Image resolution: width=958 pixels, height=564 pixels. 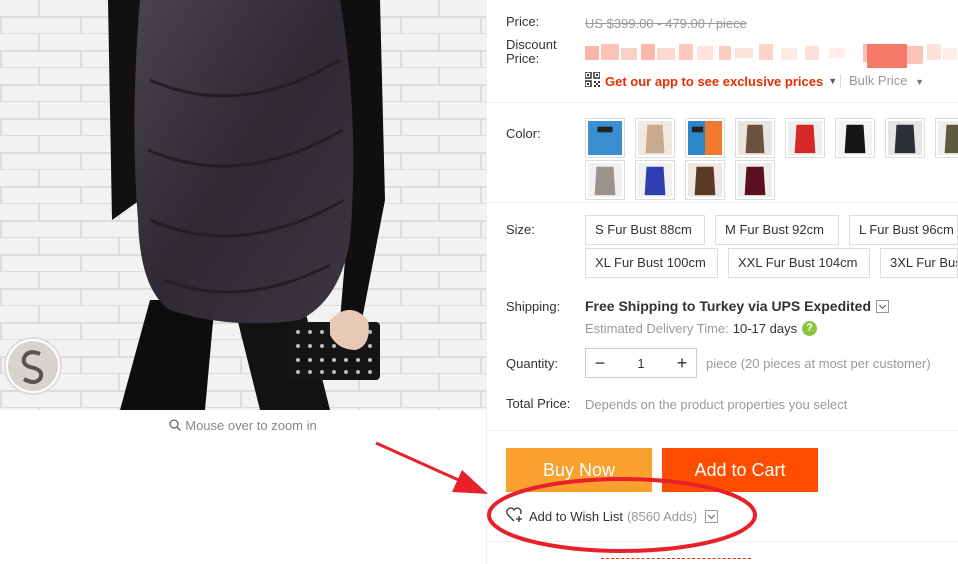 What do you see at coordinates (676, 561) in the screenshot?
I see `dashed-box-edge` at bounding box center [676, 561].